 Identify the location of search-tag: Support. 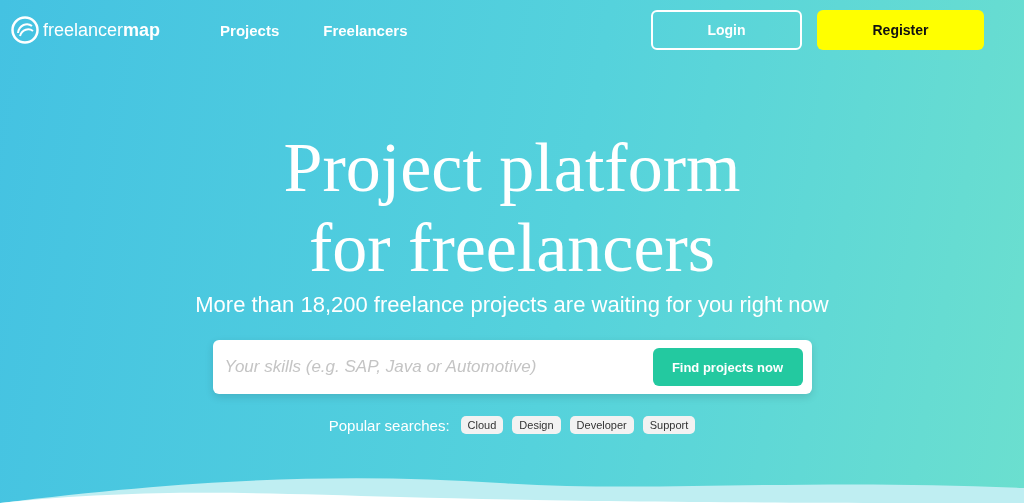
(669, 425).